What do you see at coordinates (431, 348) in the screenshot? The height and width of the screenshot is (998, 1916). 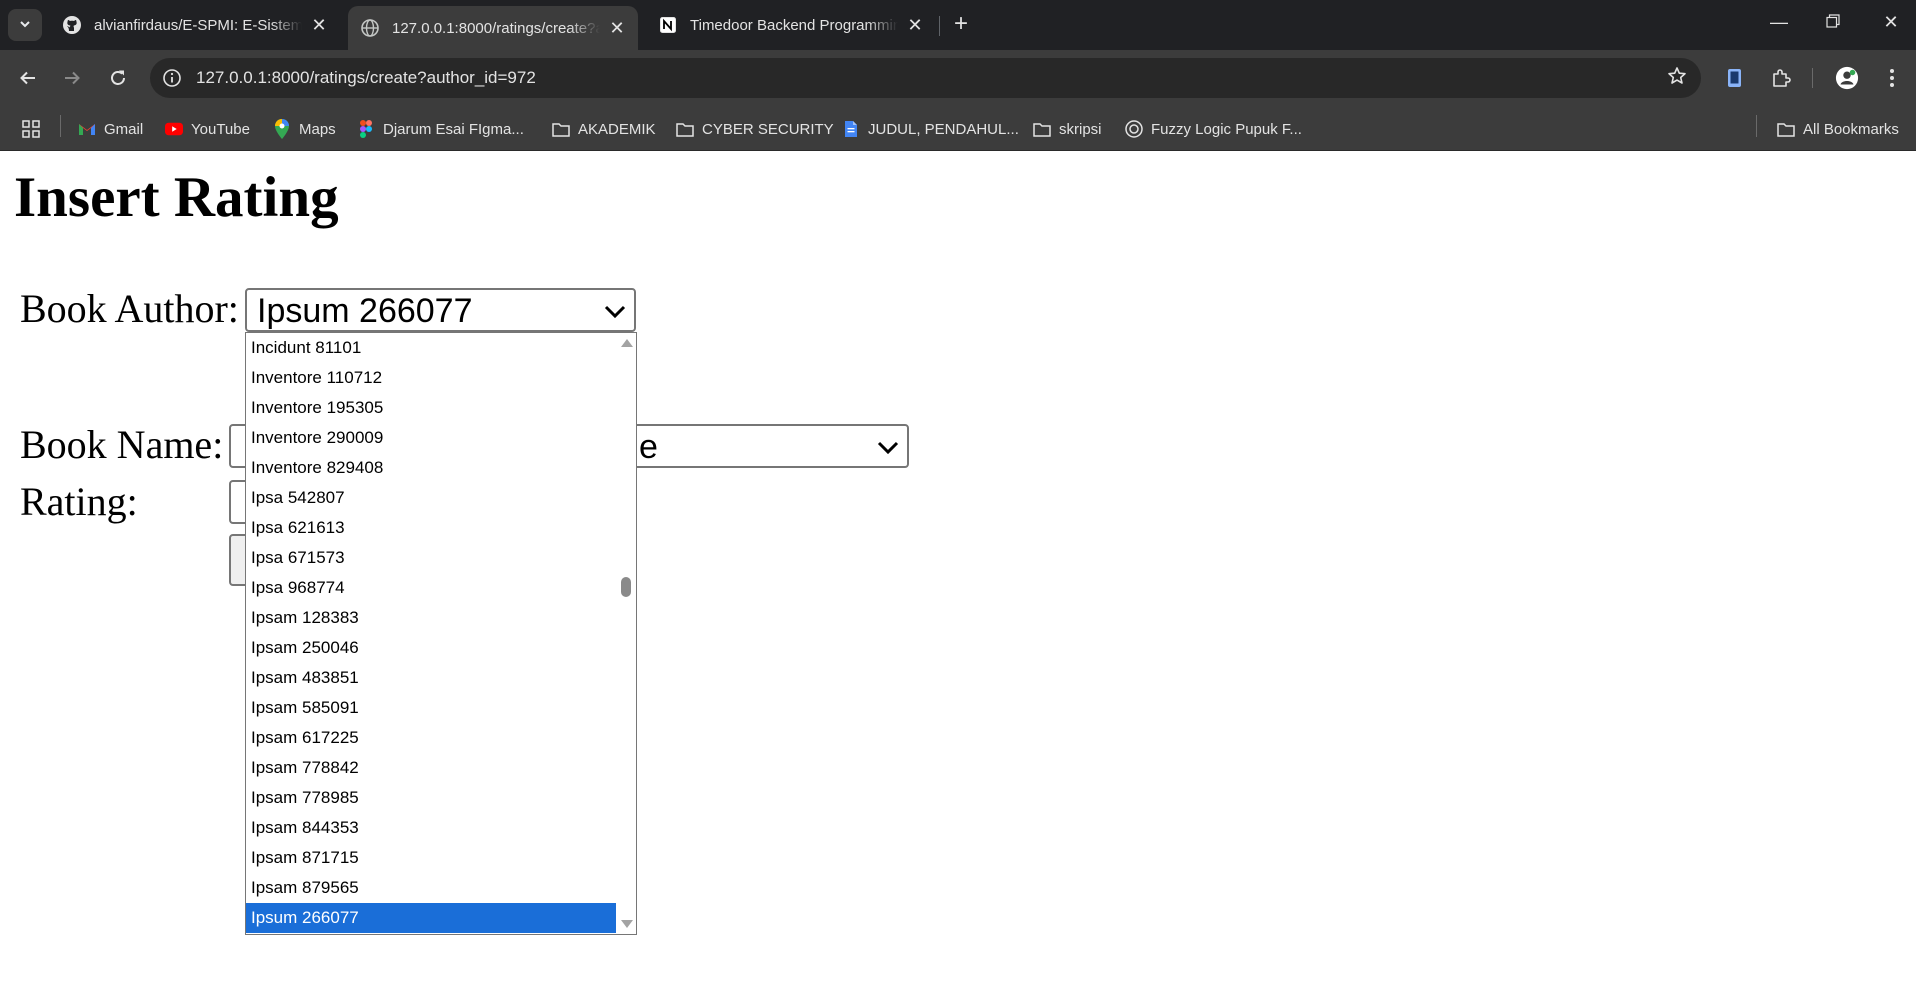 I see `dropdown-option: Incidunt 81101` at bounding box center [431, 348].